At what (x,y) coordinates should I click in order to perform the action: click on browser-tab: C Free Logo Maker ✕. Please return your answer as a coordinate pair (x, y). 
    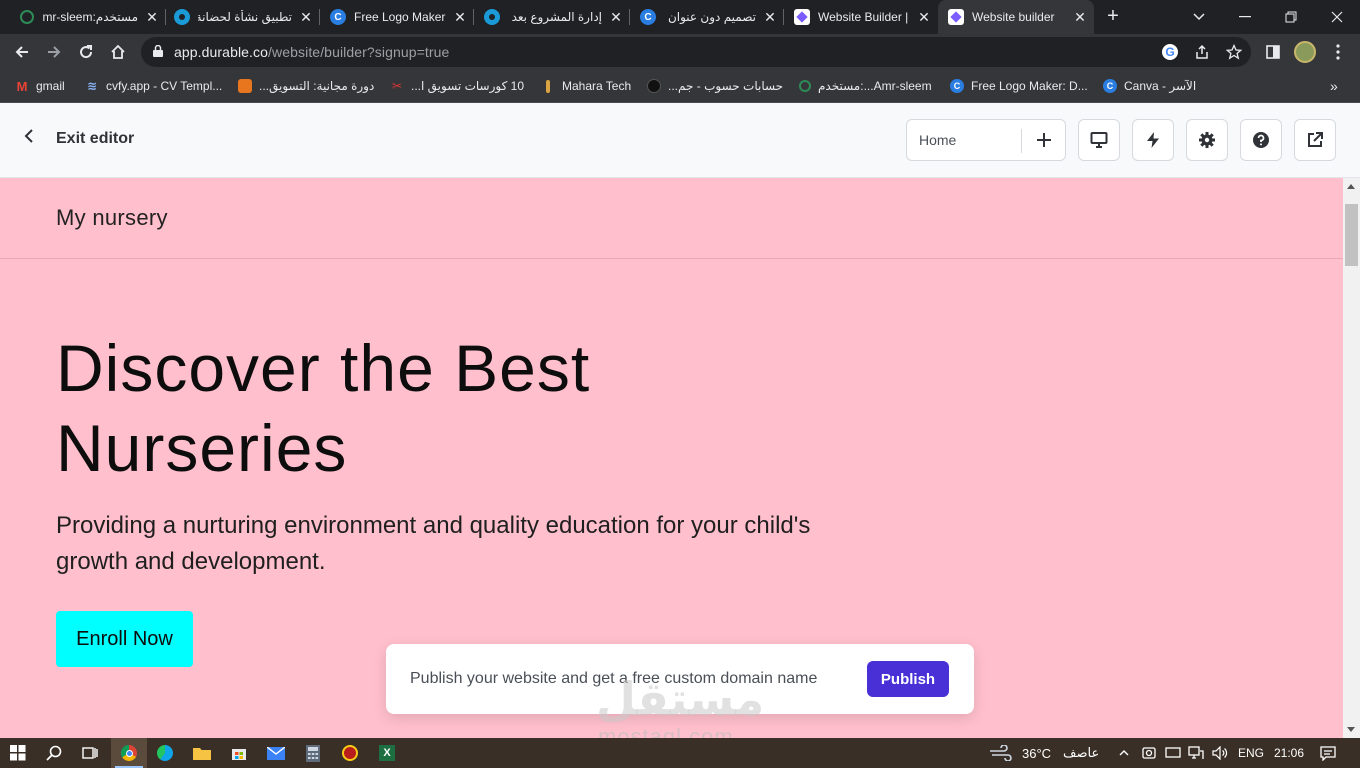
    Looking at the image, I should click on (397, 17).